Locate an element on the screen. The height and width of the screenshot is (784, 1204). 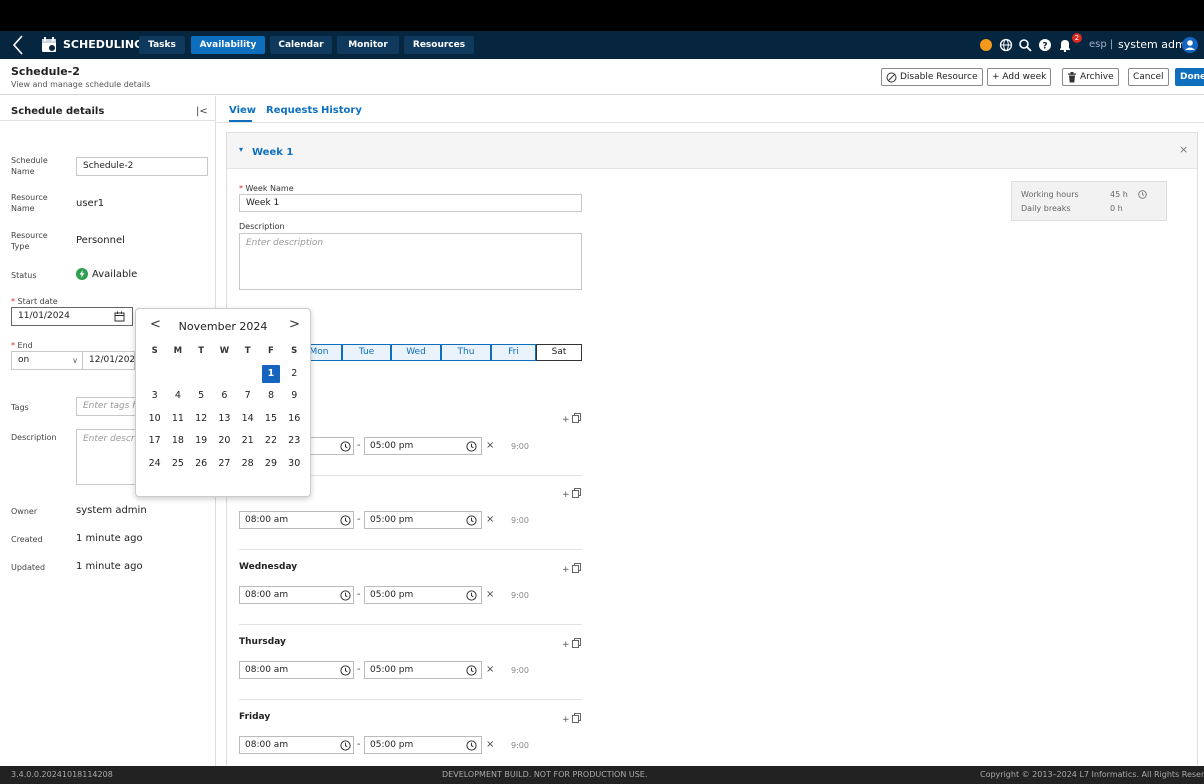
calendar-day: 28 is located at coordinates (247, 464).